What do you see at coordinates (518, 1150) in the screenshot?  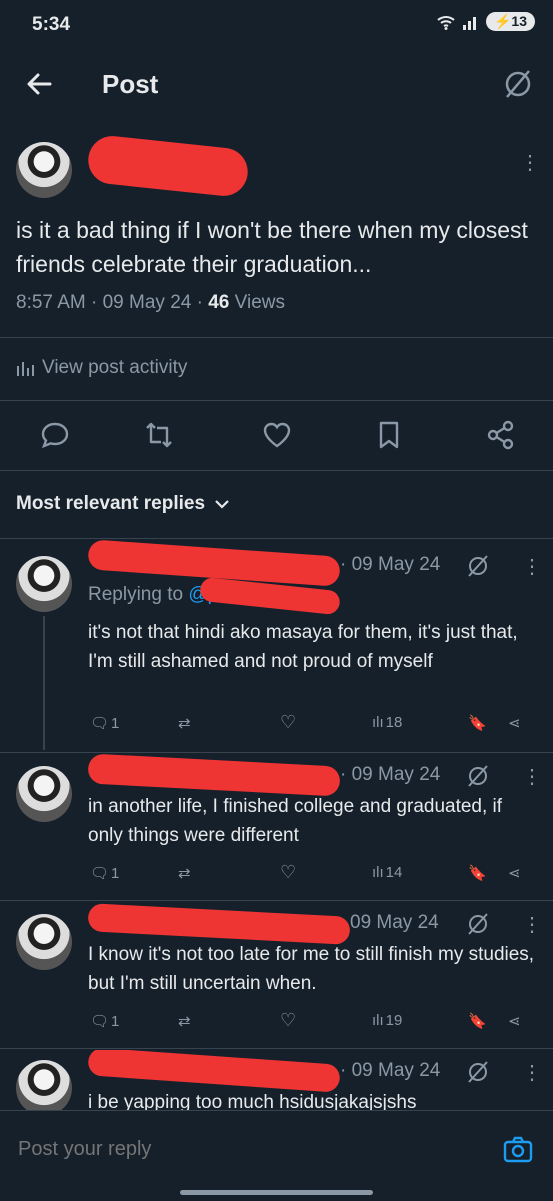 I see `camera-icon` at bounding box center [518, 1150].